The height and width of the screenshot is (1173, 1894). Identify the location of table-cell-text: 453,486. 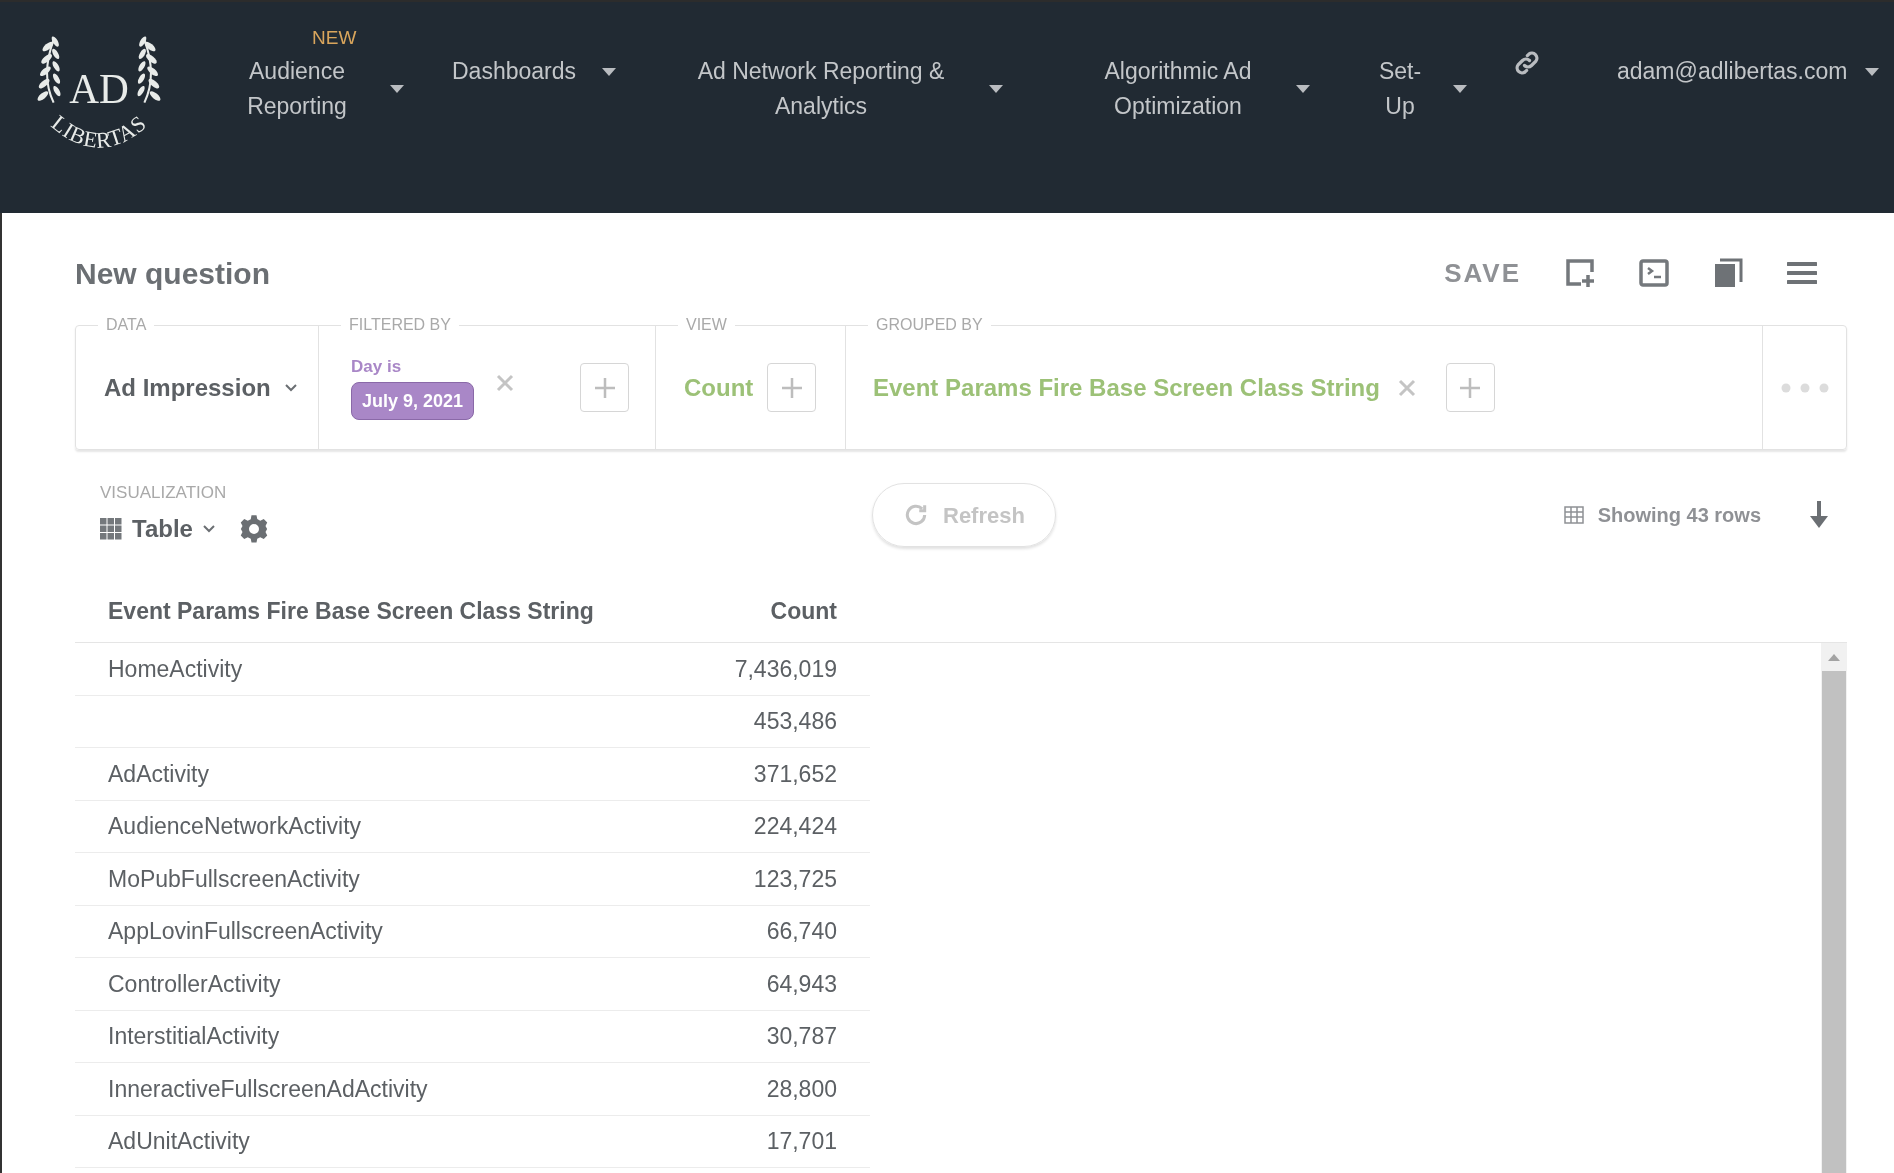
(795, 721).